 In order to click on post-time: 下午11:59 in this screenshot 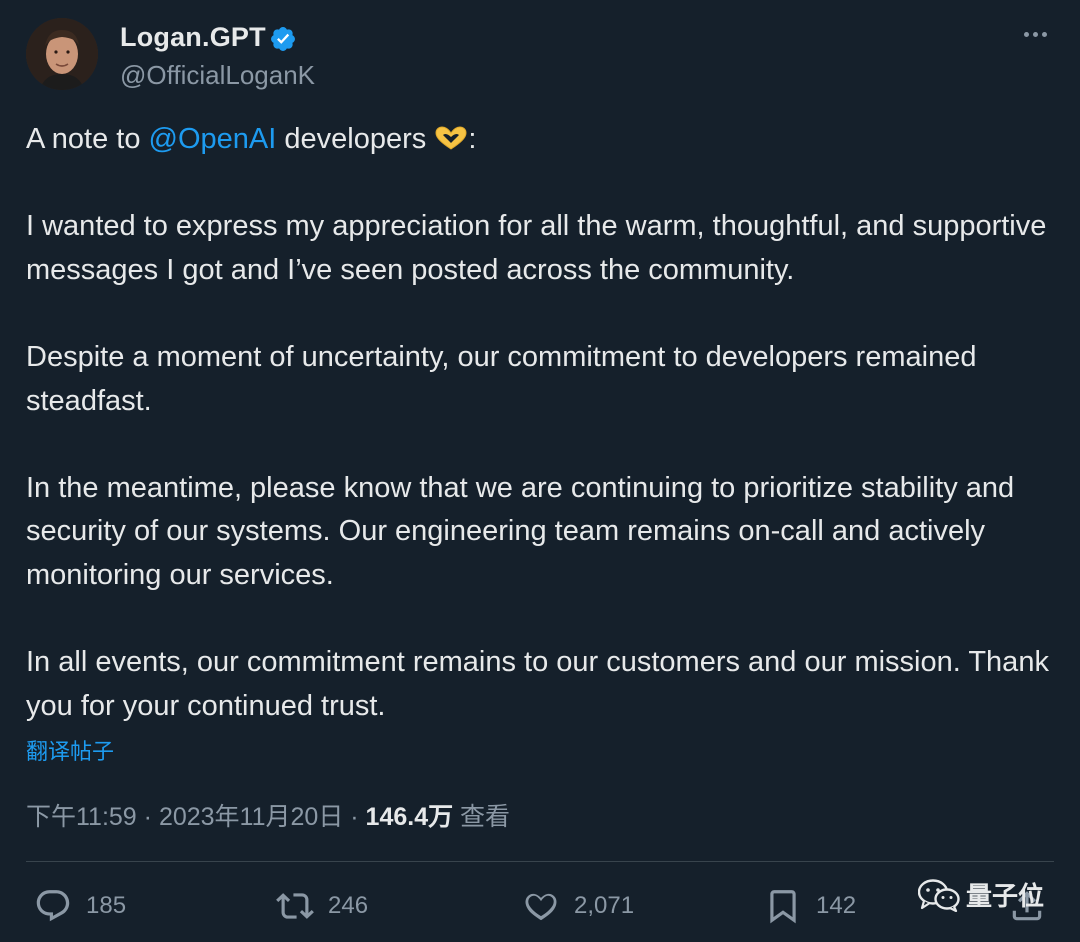, I will do `click(81, 817)`.